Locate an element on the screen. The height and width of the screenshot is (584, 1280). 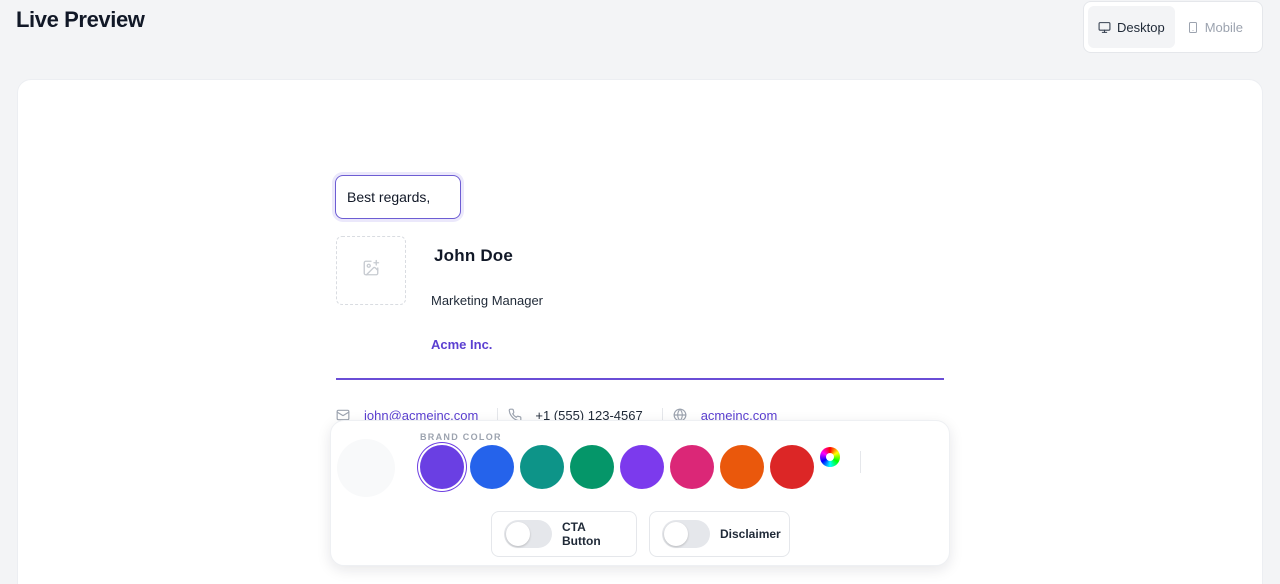
view-toggle: Desktop Mobile is located at coordinates (1173, 27).